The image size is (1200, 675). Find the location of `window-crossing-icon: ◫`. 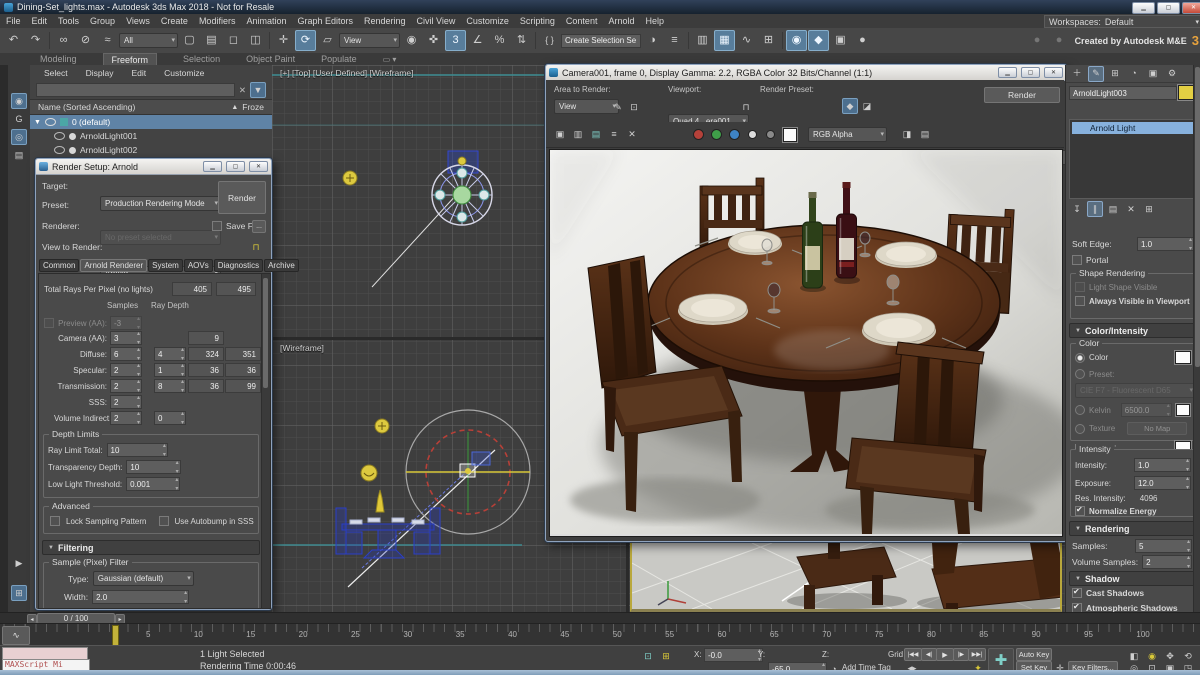

window-crossing-icon: ◫ is located at coordinates (255, 40).